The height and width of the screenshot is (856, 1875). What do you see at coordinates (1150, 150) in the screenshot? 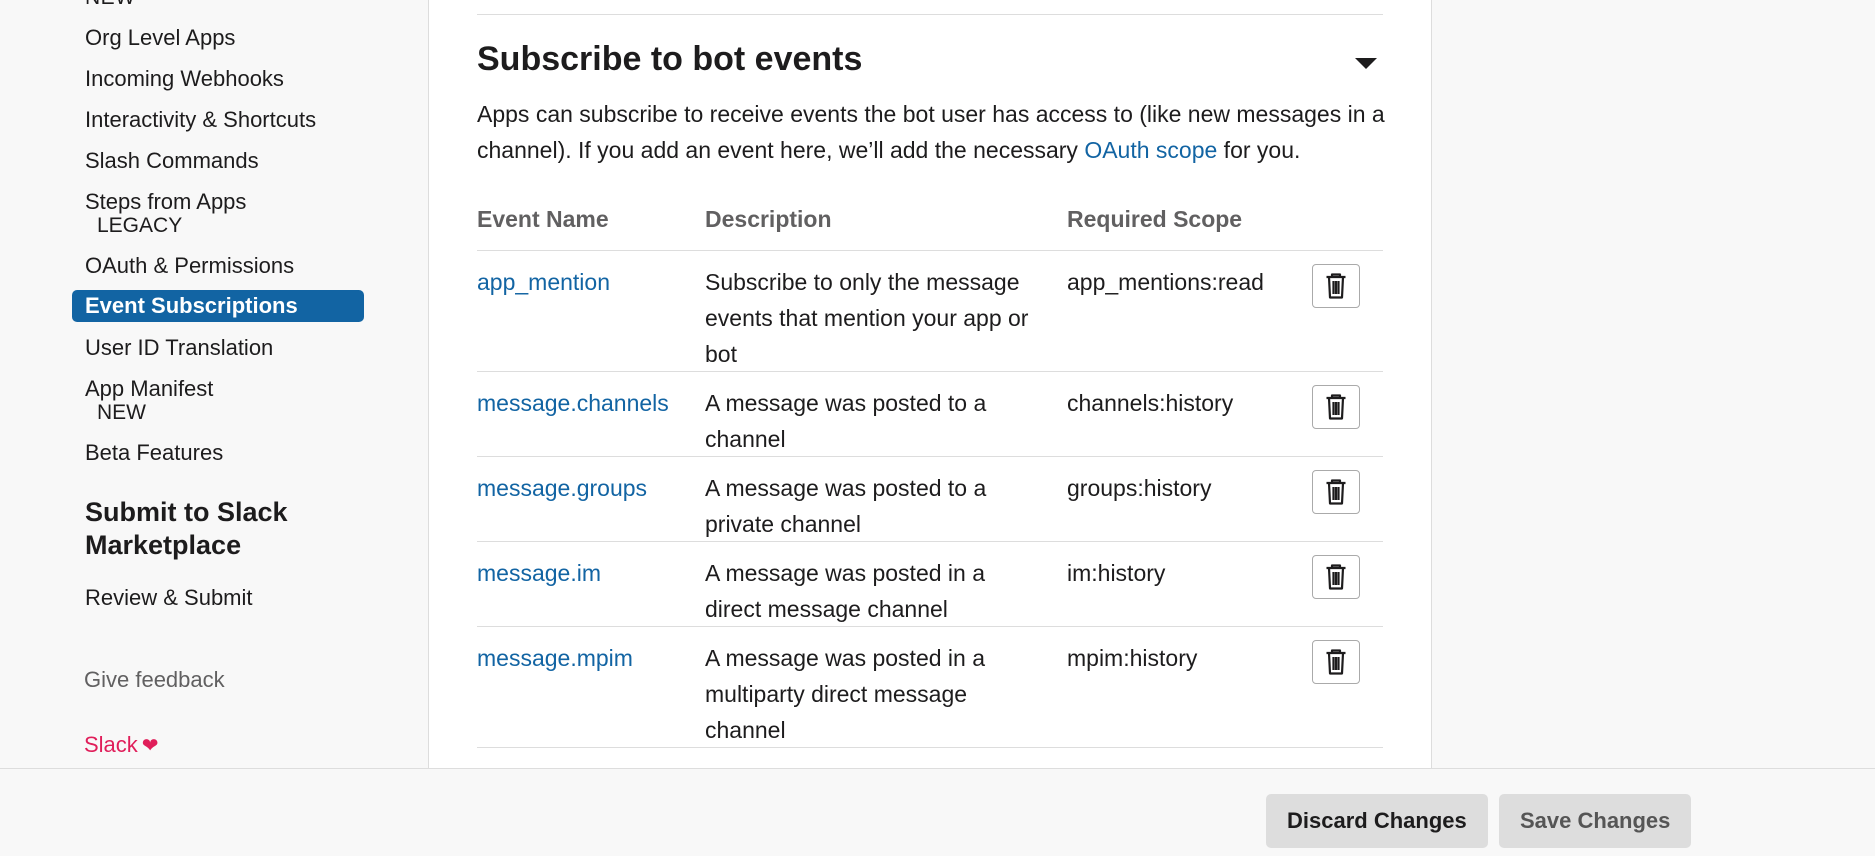
I see `oauth-scope-link: OAuth scope` at bounding box center [1150, 150].